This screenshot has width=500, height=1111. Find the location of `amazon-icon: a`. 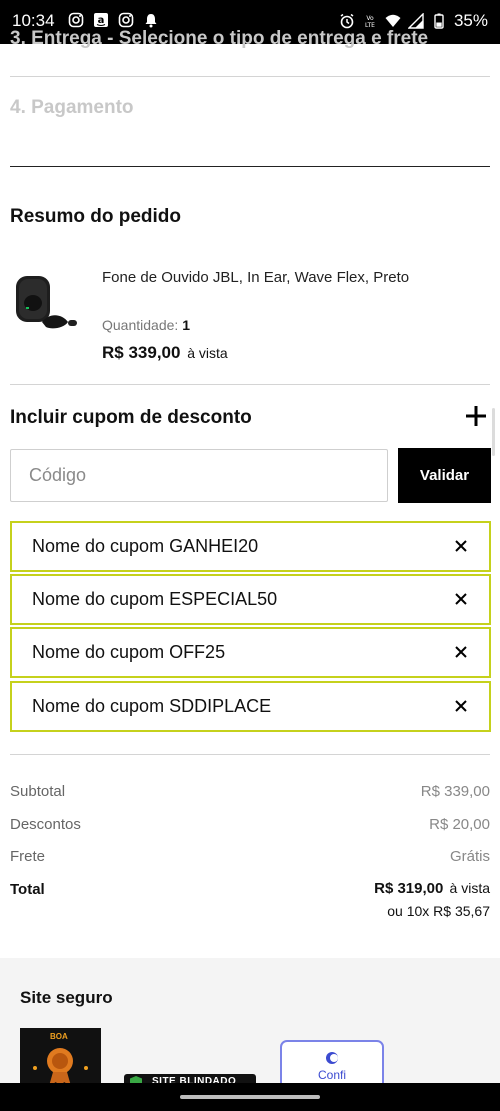

amazon-icon: a is located at coordinates (101, 20).